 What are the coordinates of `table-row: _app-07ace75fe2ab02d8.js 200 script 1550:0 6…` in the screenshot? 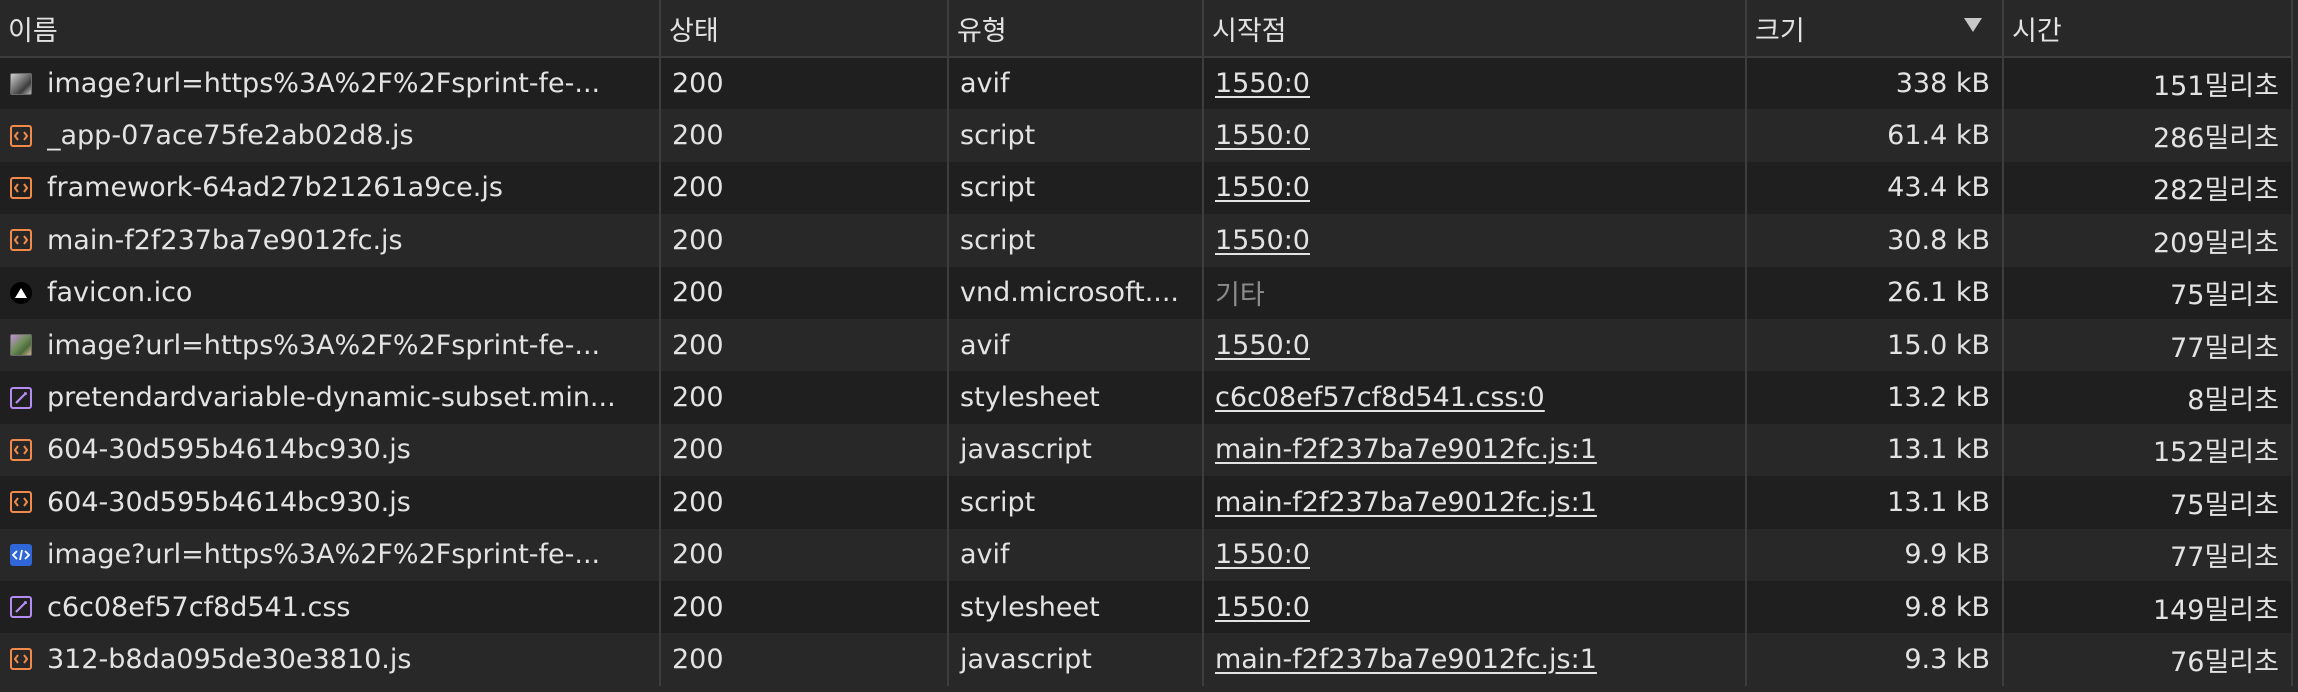 It's located at (1146, 135).